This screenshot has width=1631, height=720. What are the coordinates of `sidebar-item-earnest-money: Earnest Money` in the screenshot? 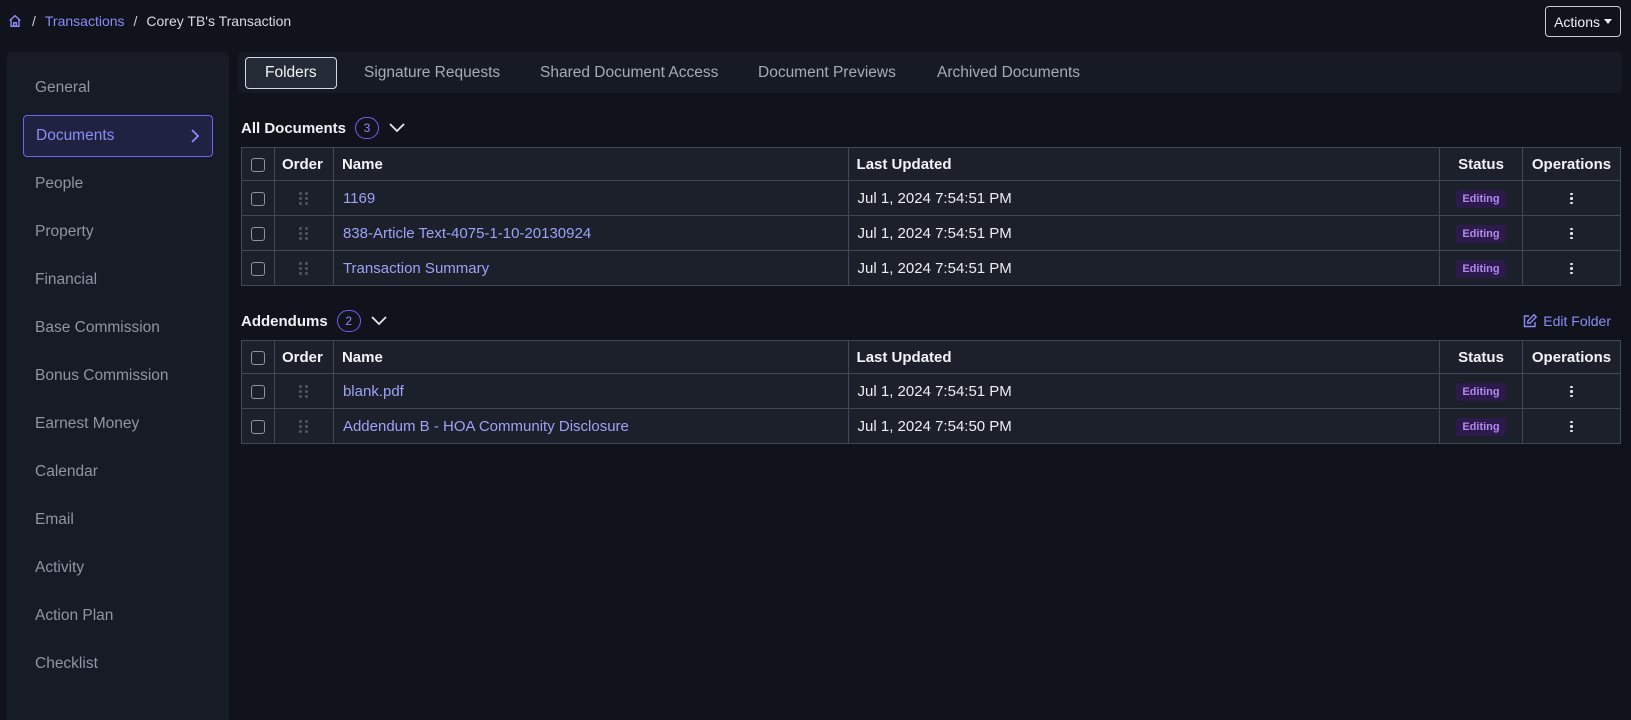 It's located at (118, 424).